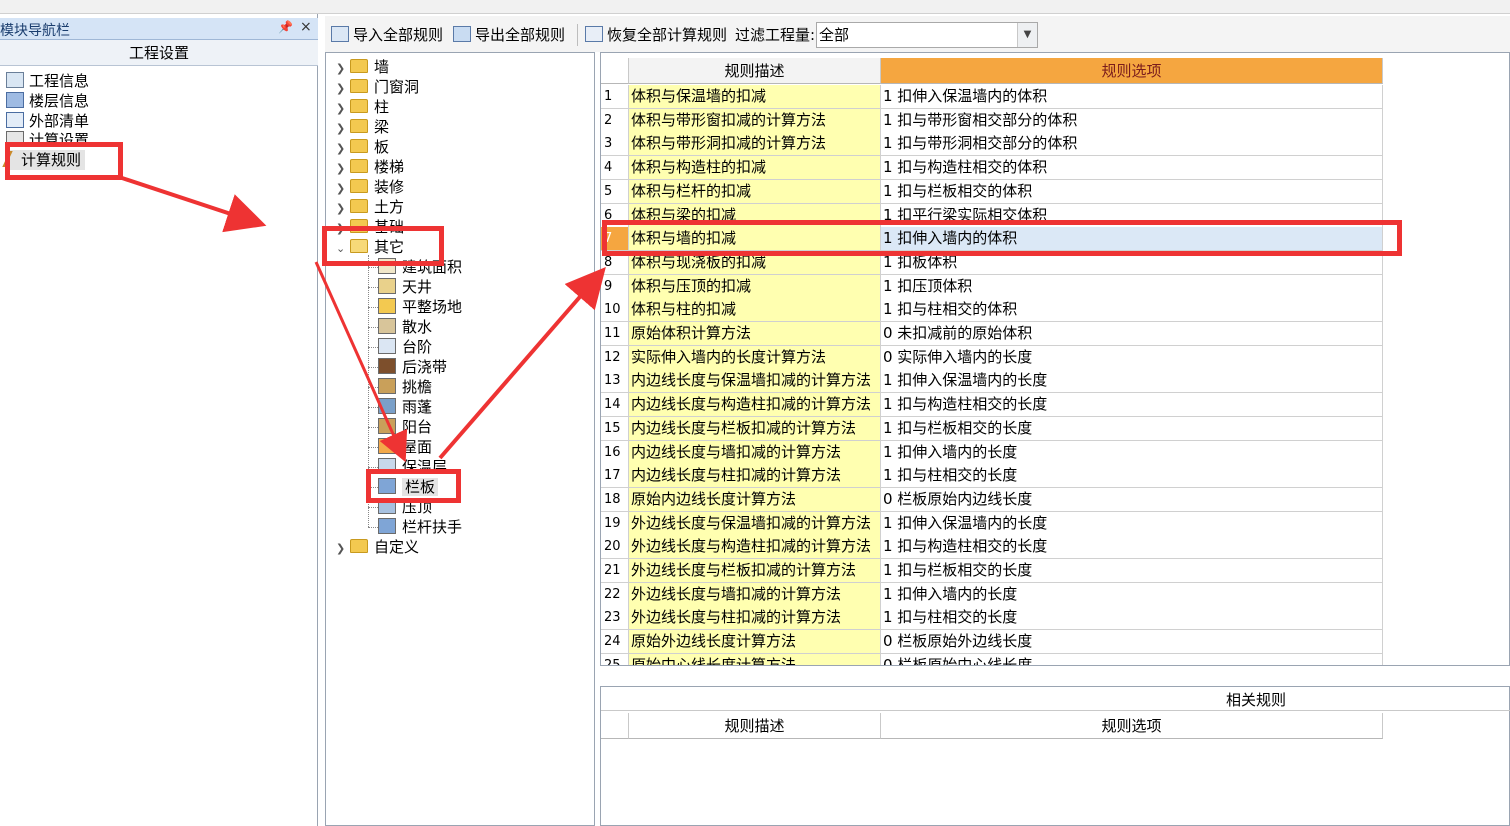 This screenshot has width=1510, height=826. What do you see at coordinates (420, 307) in the screenshot?
I see `tree-item-2: 平整场地` at bounding box center [420, 307].